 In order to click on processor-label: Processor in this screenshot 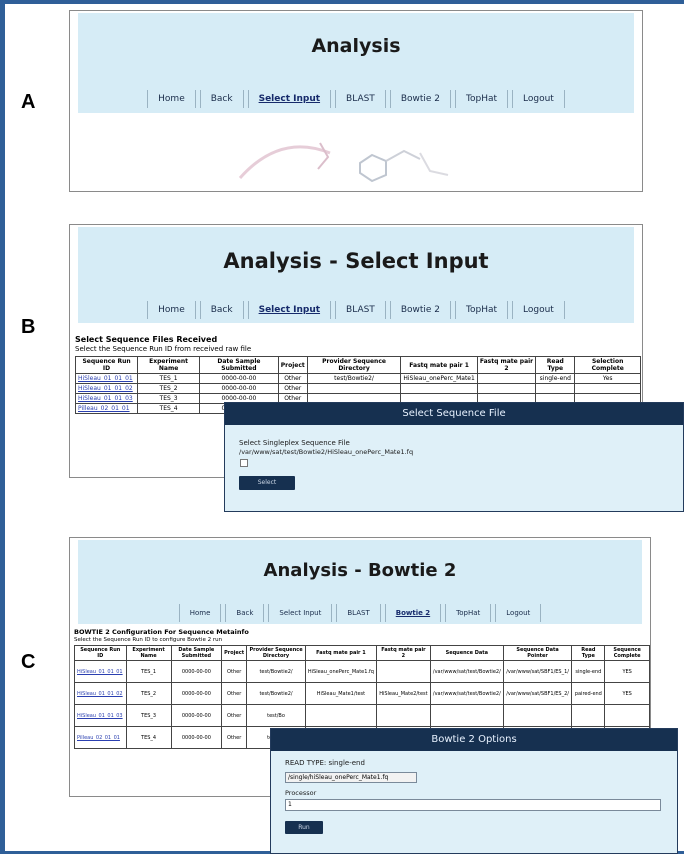, I will do `click(301, 793)`.